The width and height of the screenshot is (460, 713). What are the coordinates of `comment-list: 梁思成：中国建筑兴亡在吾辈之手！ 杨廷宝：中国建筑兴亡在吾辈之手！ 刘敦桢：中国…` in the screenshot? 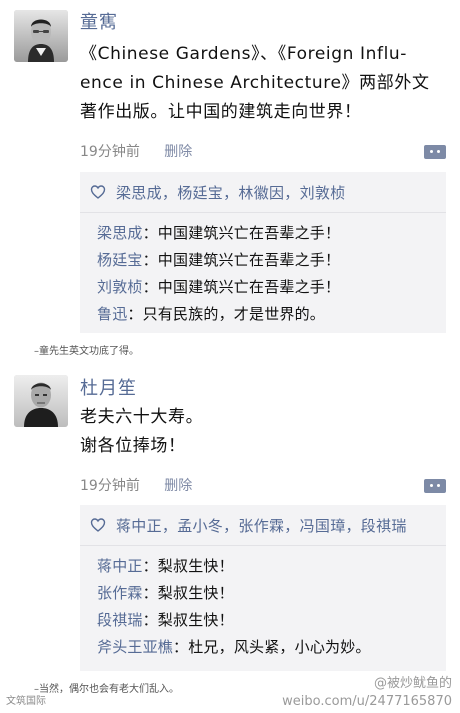 It's located at (263, 270).